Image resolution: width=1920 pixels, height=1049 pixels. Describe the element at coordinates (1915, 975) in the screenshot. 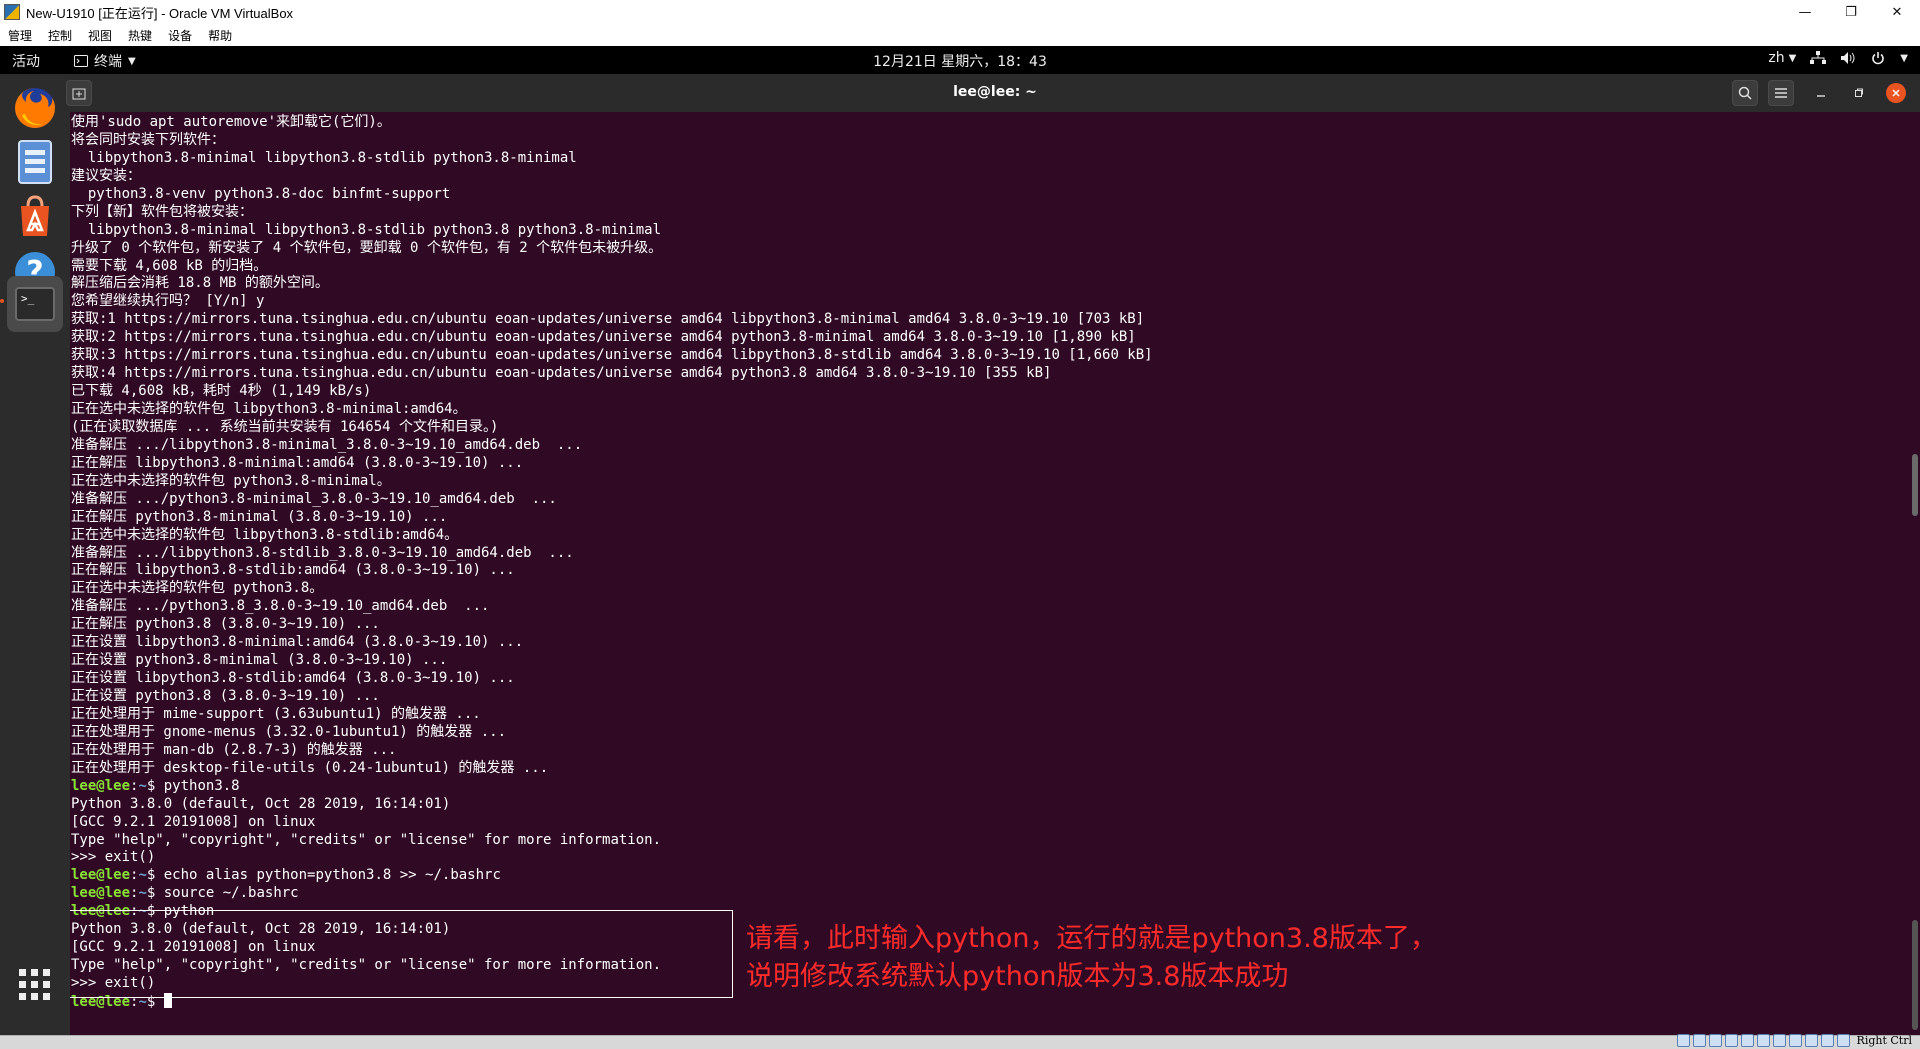

I see `scrollbar-indicator` at that location.